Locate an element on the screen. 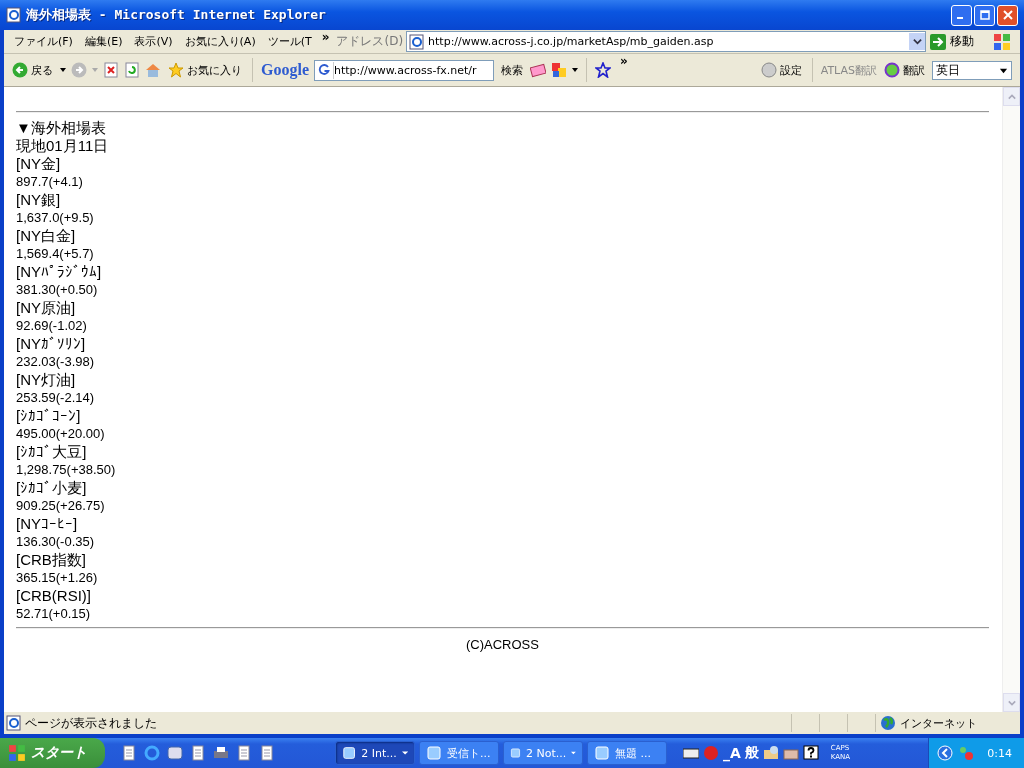 The image size is (1024, 768). chevron-left-icon is located at coordinates (945, 753).